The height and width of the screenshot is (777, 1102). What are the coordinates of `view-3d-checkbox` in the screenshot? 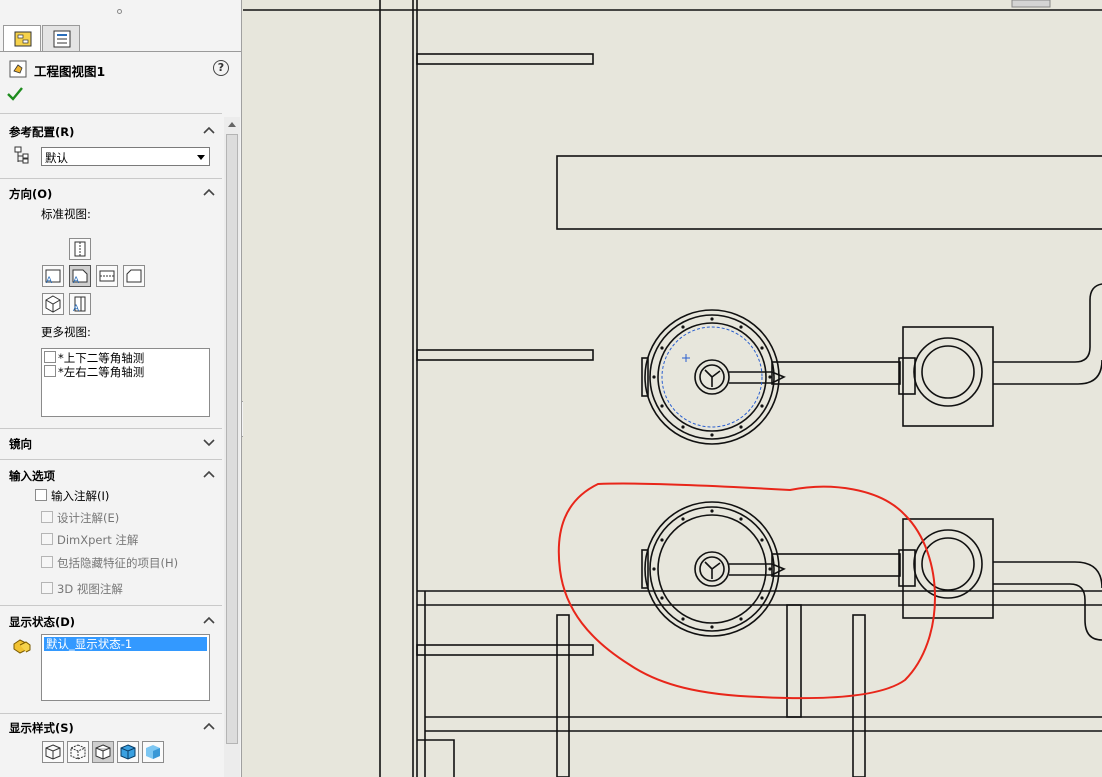 It's located at (47, 588).